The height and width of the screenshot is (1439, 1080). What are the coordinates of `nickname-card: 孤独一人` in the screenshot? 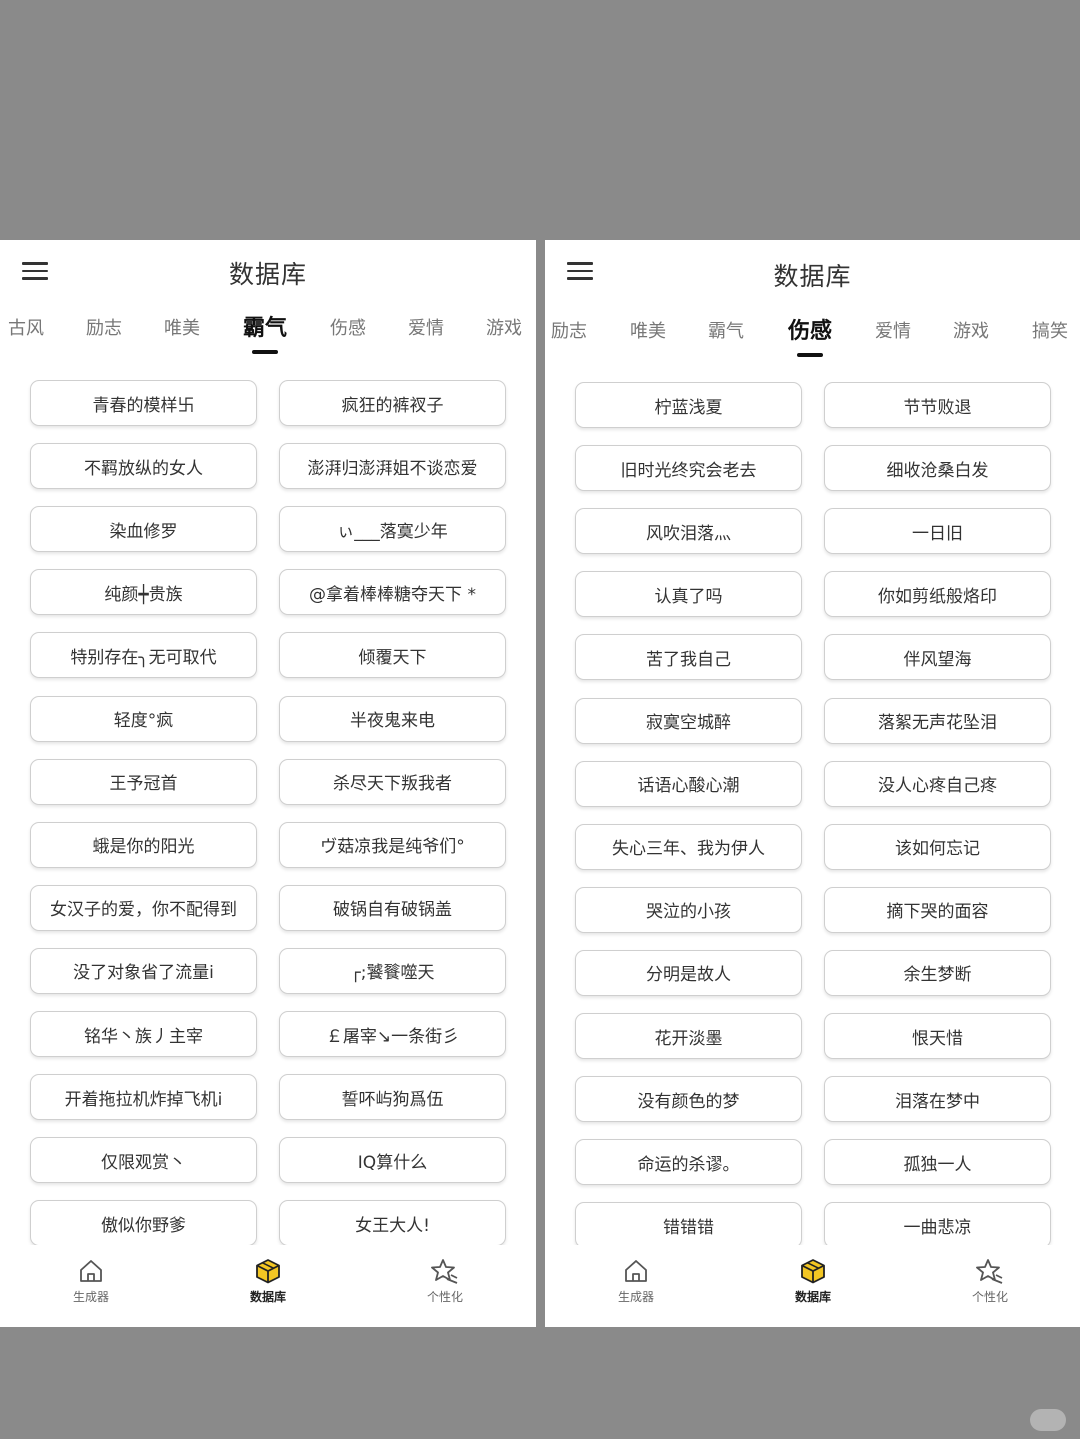 It's located at (937, 1162).